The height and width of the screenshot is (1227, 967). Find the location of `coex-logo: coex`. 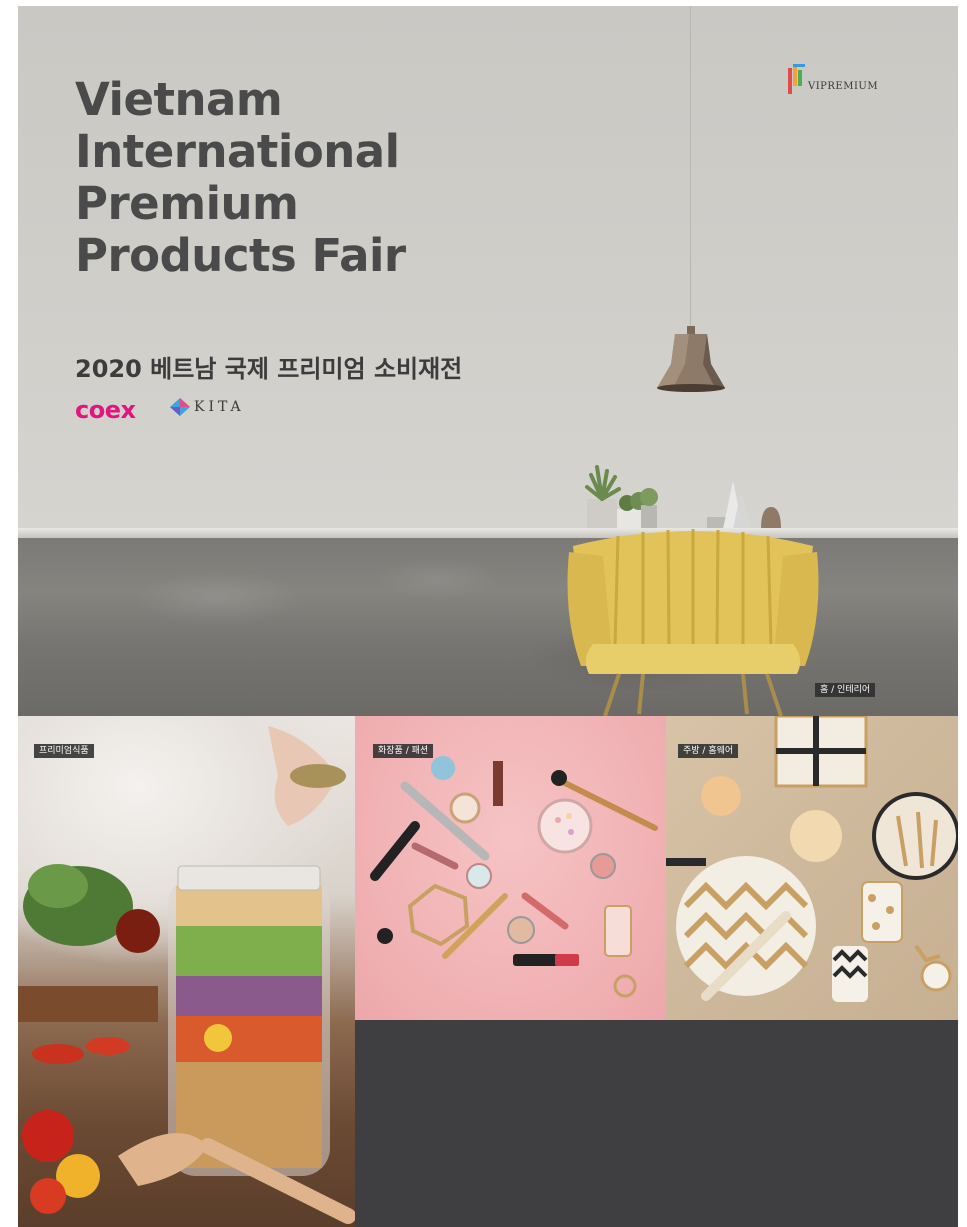

coex-logo: coex is located at coordinates (105, 410).